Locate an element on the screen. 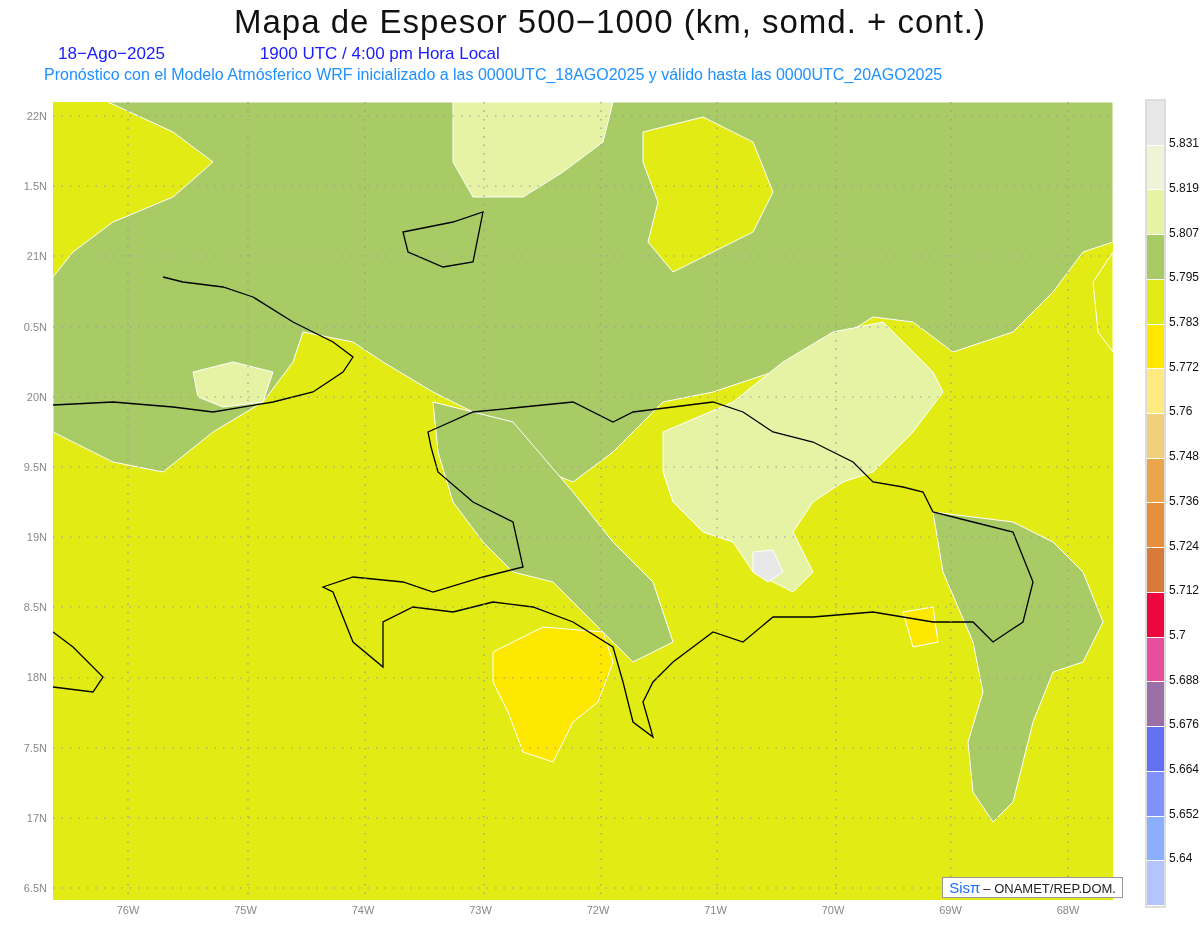  colorbar-label: 5.724 is located at coordinates (1184, 545).